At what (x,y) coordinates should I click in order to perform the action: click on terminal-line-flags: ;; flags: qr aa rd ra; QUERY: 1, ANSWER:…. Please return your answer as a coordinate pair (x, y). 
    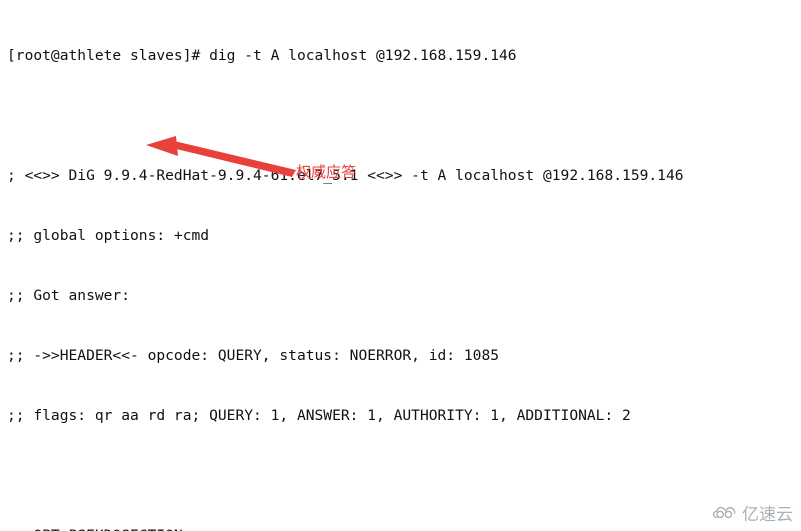
    Looking at the image, I should click on (319, 415).